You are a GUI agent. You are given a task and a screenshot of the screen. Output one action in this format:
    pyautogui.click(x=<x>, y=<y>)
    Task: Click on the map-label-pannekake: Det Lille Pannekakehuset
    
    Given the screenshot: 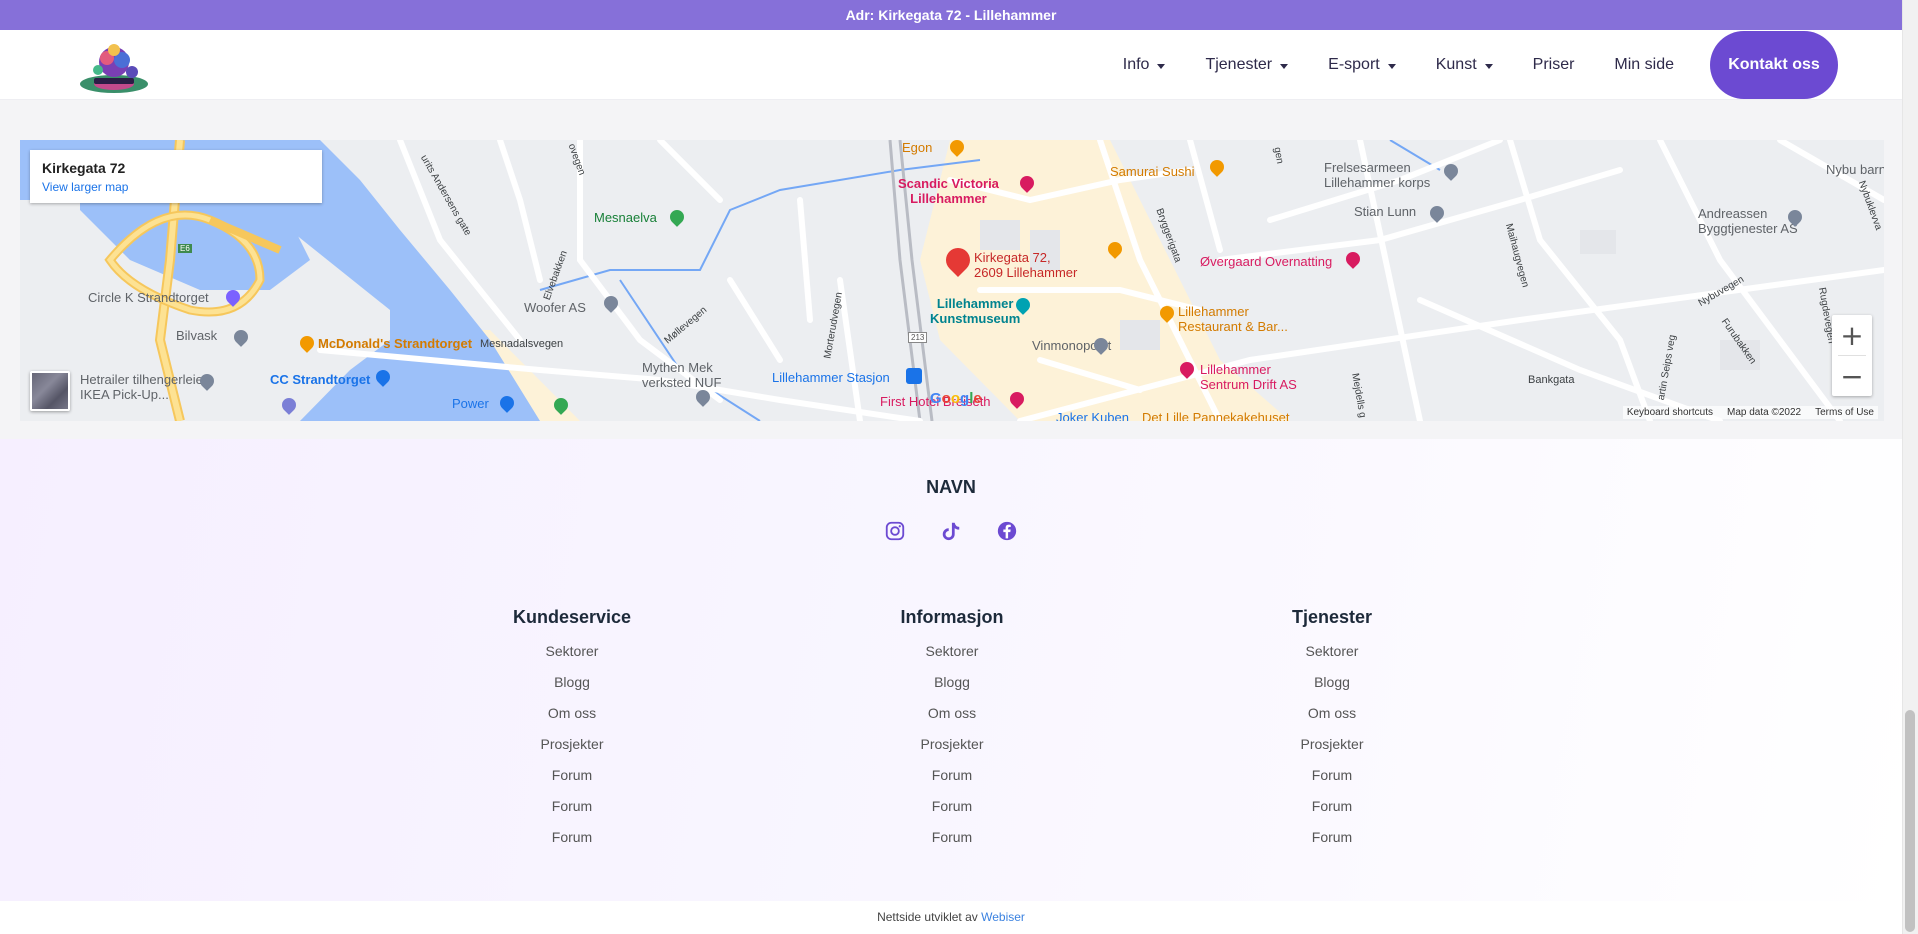 What is the action you would take?
    pyautogui.click(x=1216, y=415)
    